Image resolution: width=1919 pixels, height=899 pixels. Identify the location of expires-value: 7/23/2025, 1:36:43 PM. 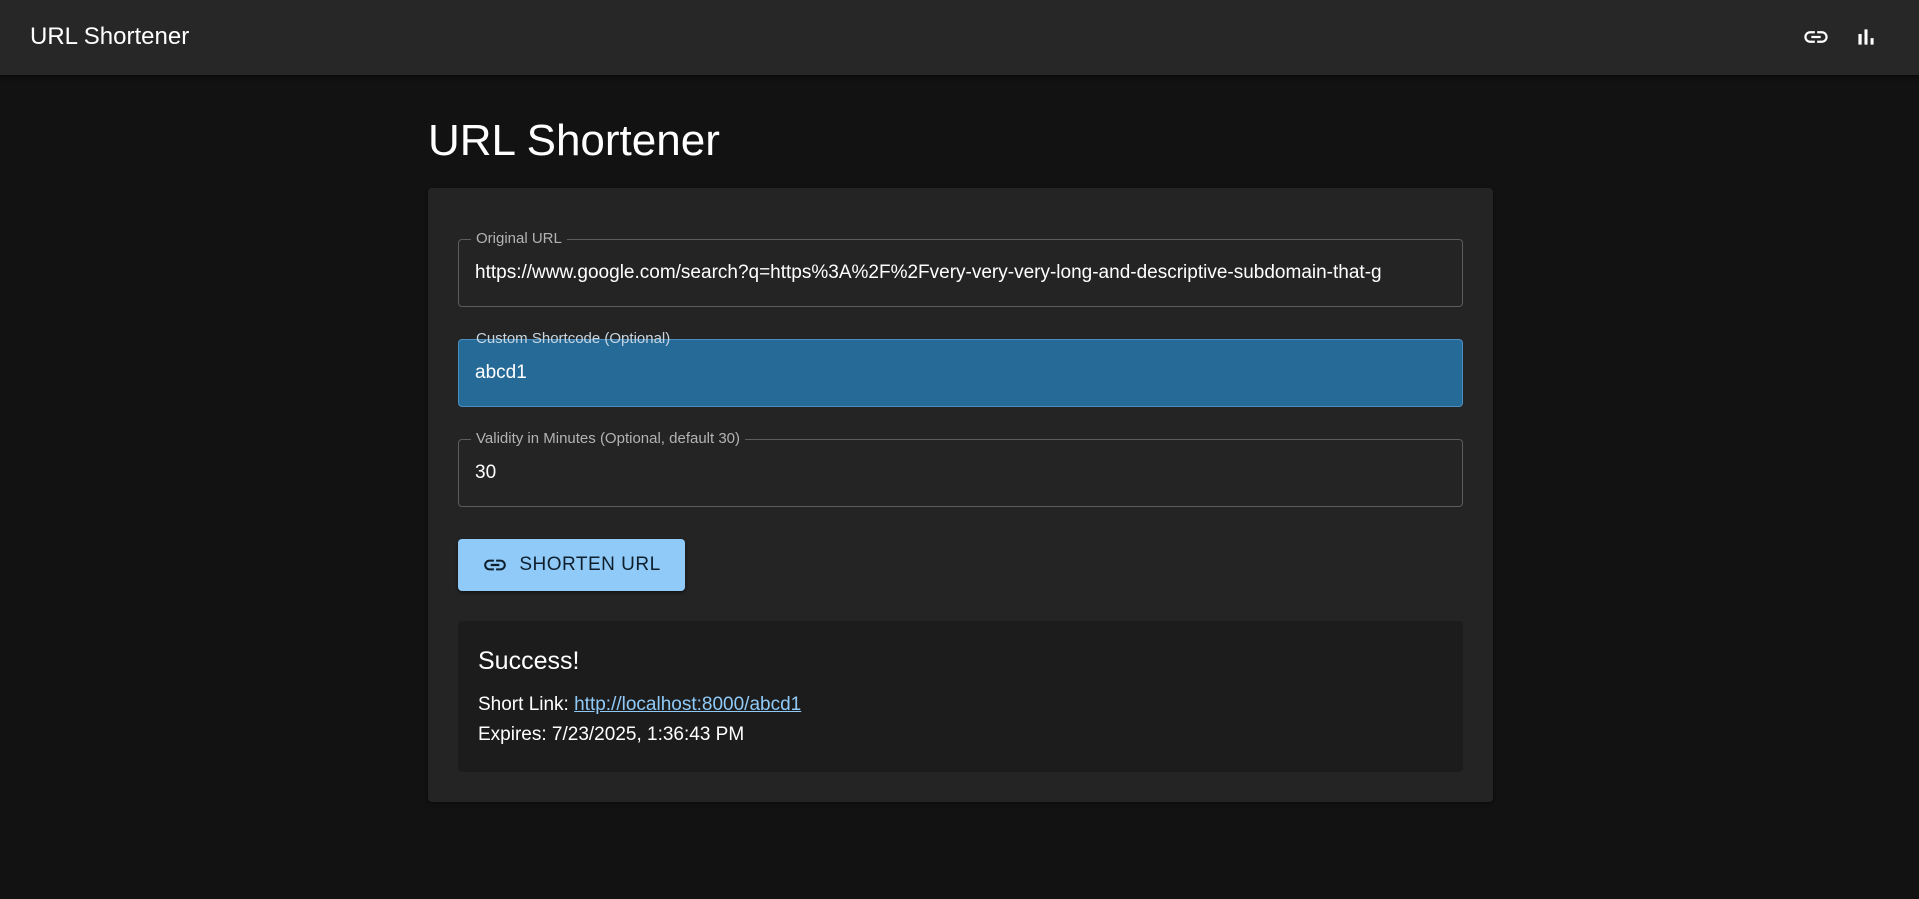
(648, 734).